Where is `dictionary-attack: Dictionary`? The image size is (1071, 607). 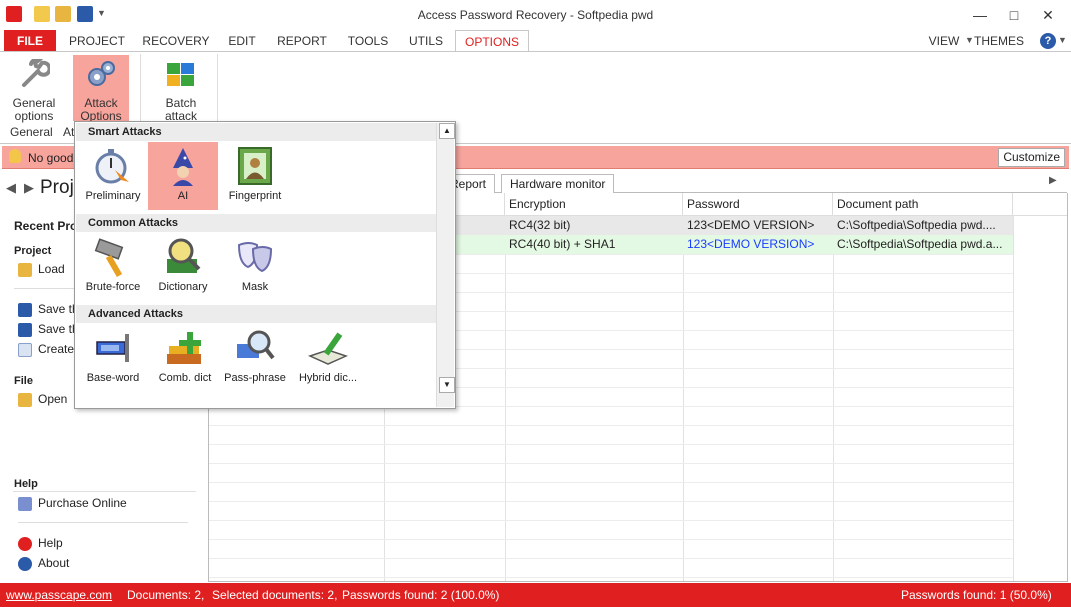
dictionary-attack: Dictionary is located at coordinates (183, 267).